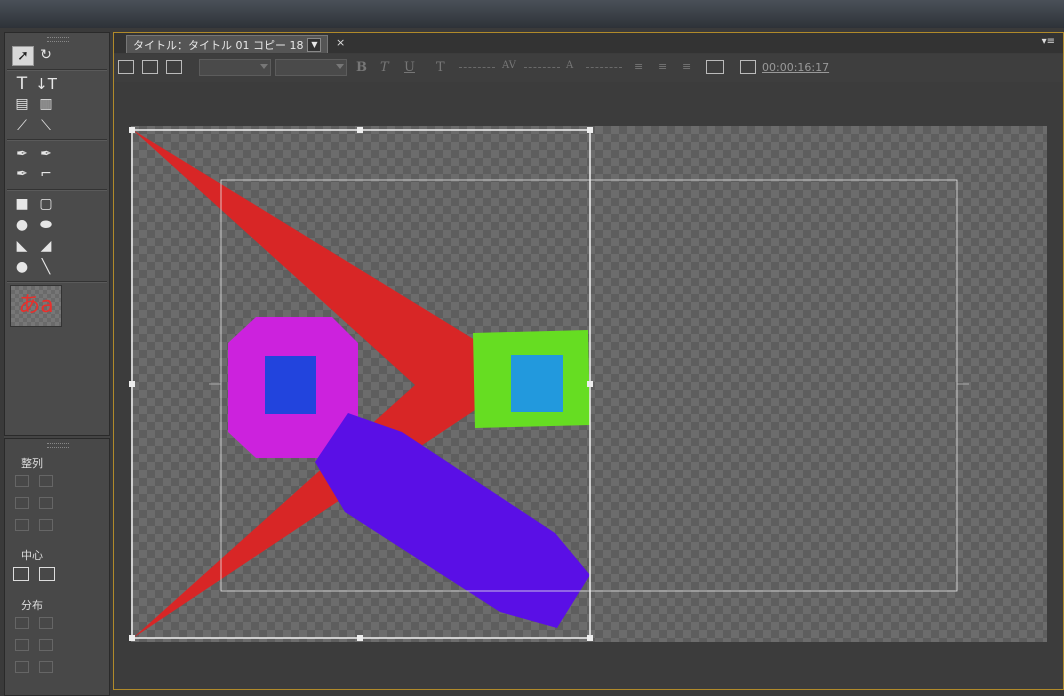  I want to click on purple-shape, so click(452, 520).